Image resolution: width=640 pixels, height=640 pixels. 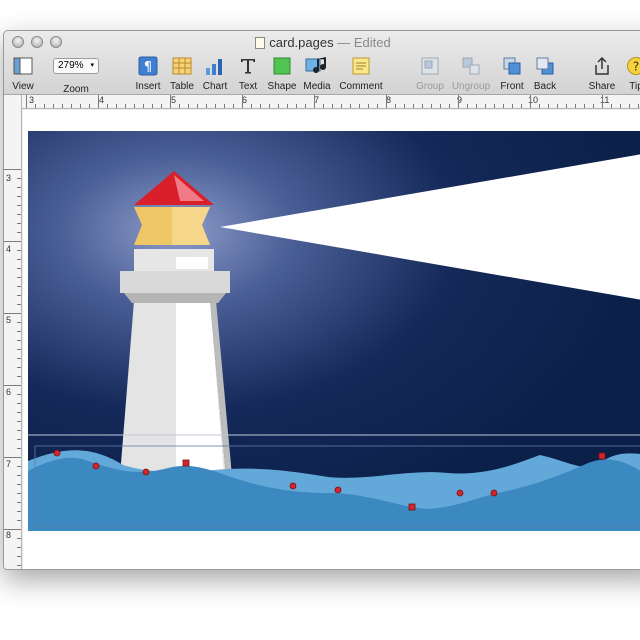 What do you see at coordinates (430, 86) in the screenshot?
I see `group-label: Group` at bounding box center [430, 86].